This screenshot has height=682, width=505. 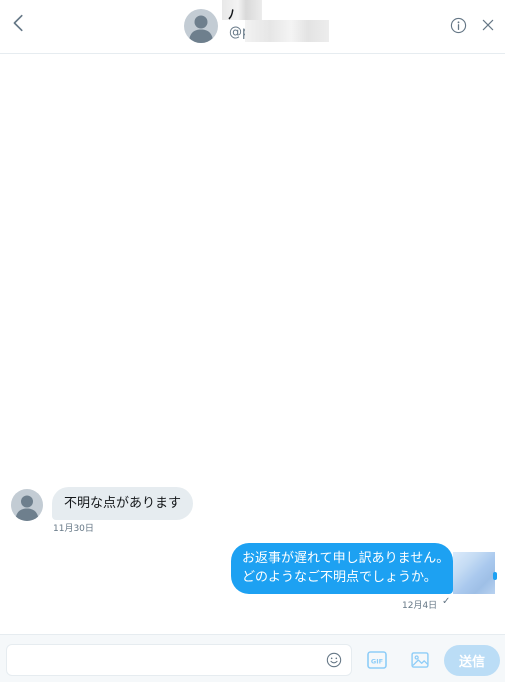 I want to click on gif-label: GIF, so click(x=377, y=662).